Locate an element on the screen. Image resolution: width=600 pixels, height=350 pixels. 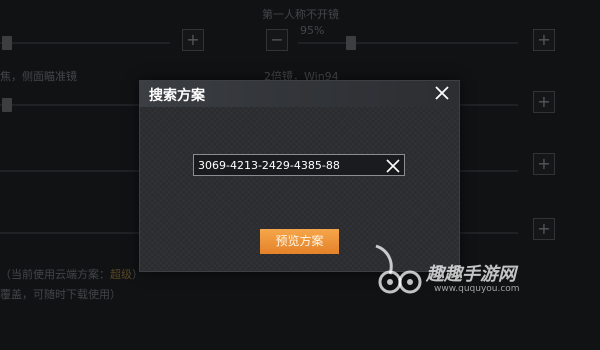
dialog-title: 搜索方案 is located at coordinates (177, 96).